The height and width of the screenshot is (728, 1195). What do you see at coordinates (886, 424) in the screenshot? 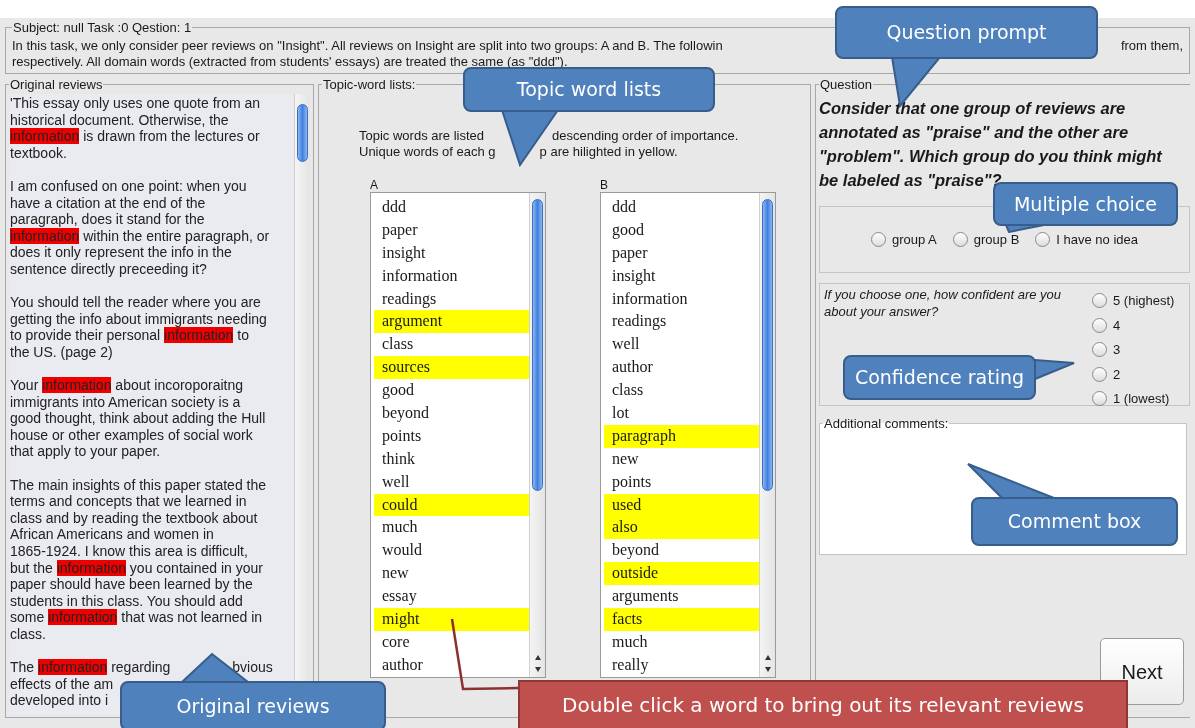
I see `field-label: Additional comments:` at bounding box center [886, 424].